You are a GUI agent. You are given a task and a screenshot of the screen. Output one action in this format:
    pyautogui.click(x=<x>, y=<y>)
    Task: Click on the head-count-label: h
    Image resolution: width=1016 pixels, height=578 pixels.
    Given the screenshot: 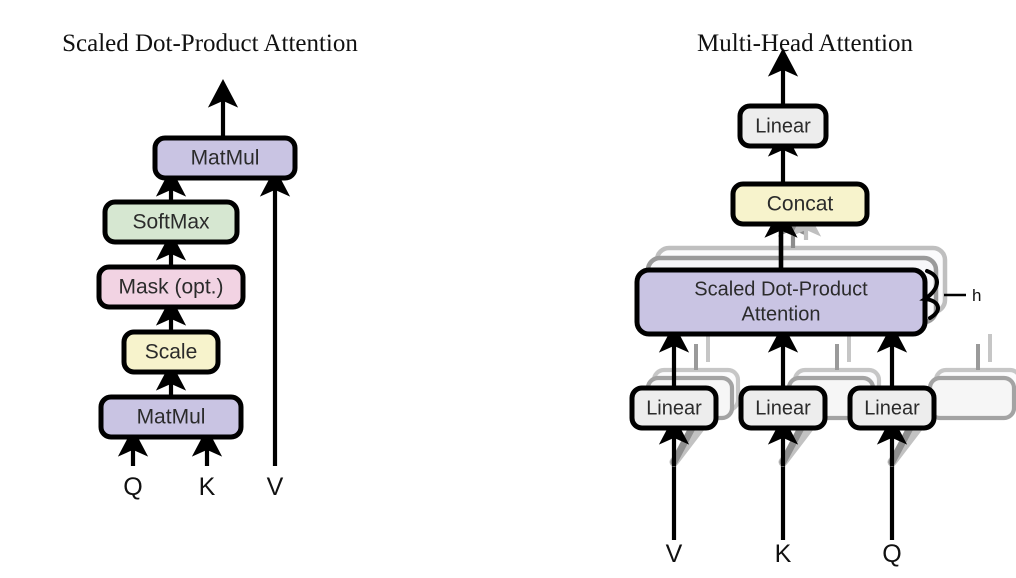 What is the action you would take?
    pyautogui.click(x=976, y=295)
    